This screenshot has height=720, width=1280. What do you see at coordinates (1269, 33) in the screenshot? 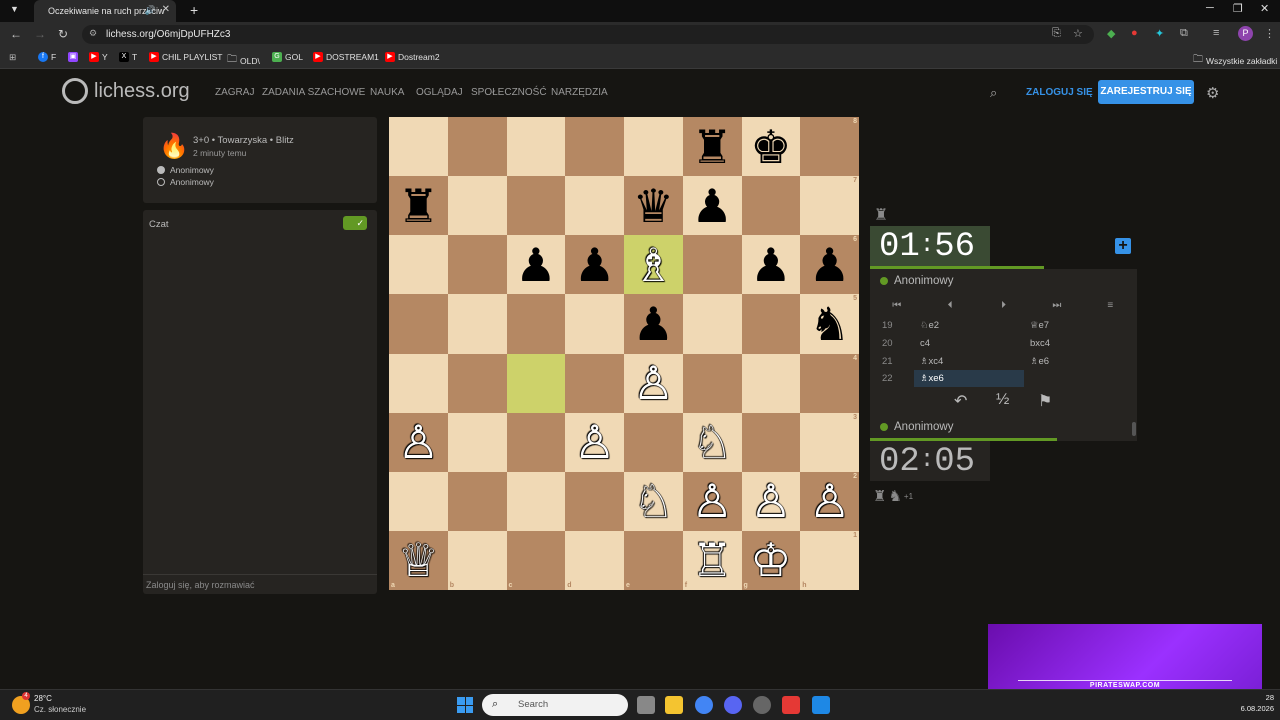
I see `kebab-menu-icon: ⋮` at bounding box center [1269, 33].